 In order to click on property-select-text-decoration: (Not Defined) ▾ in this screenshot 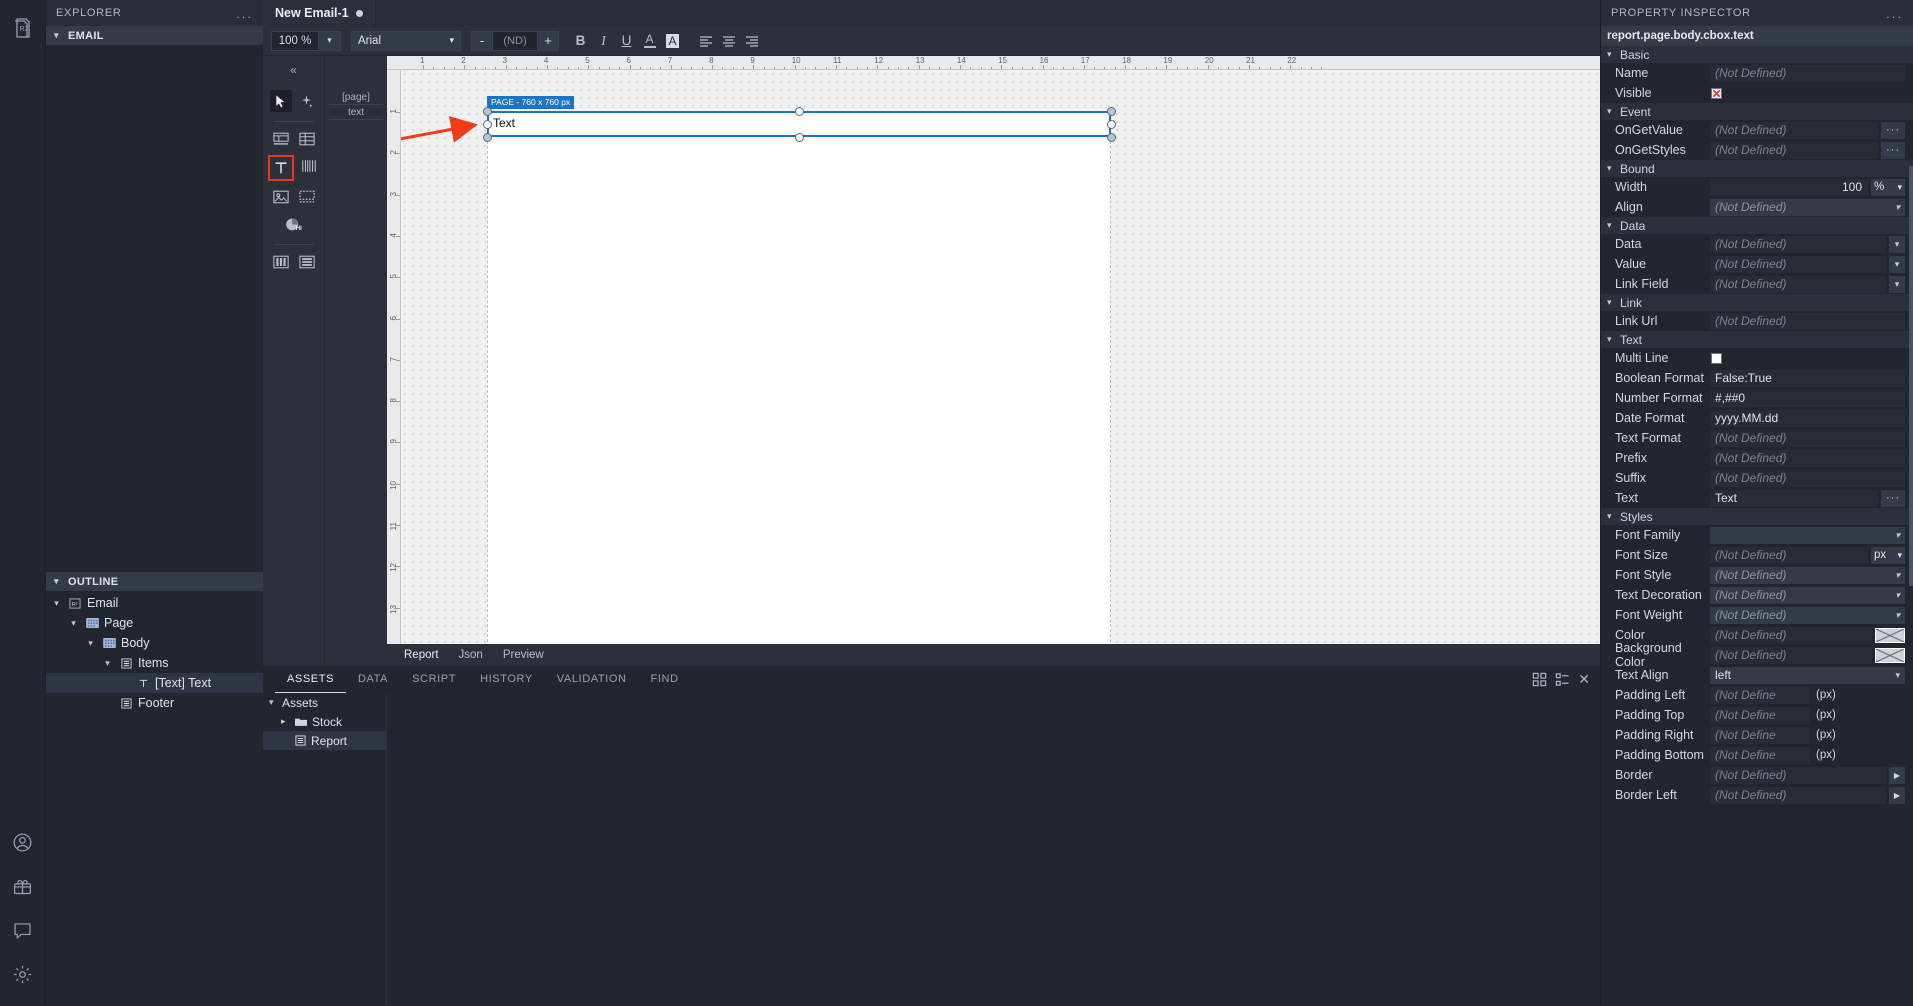, I will do `click(1807, 595)`.